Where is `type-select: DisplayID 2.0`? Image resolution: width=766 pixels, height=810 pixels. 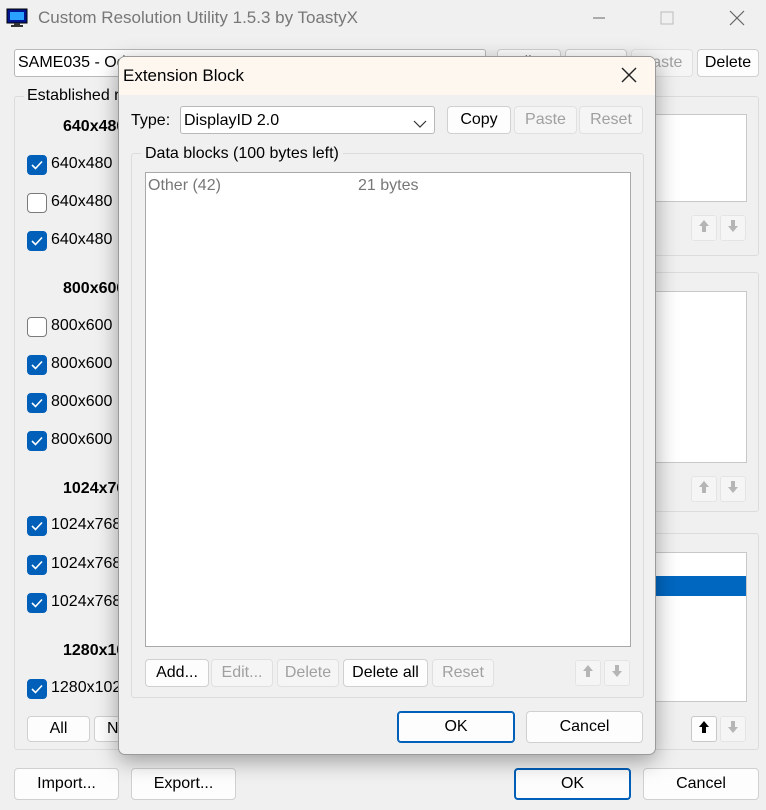 type-select: DisplayID 2.0 is located at coordinates (307, 120).